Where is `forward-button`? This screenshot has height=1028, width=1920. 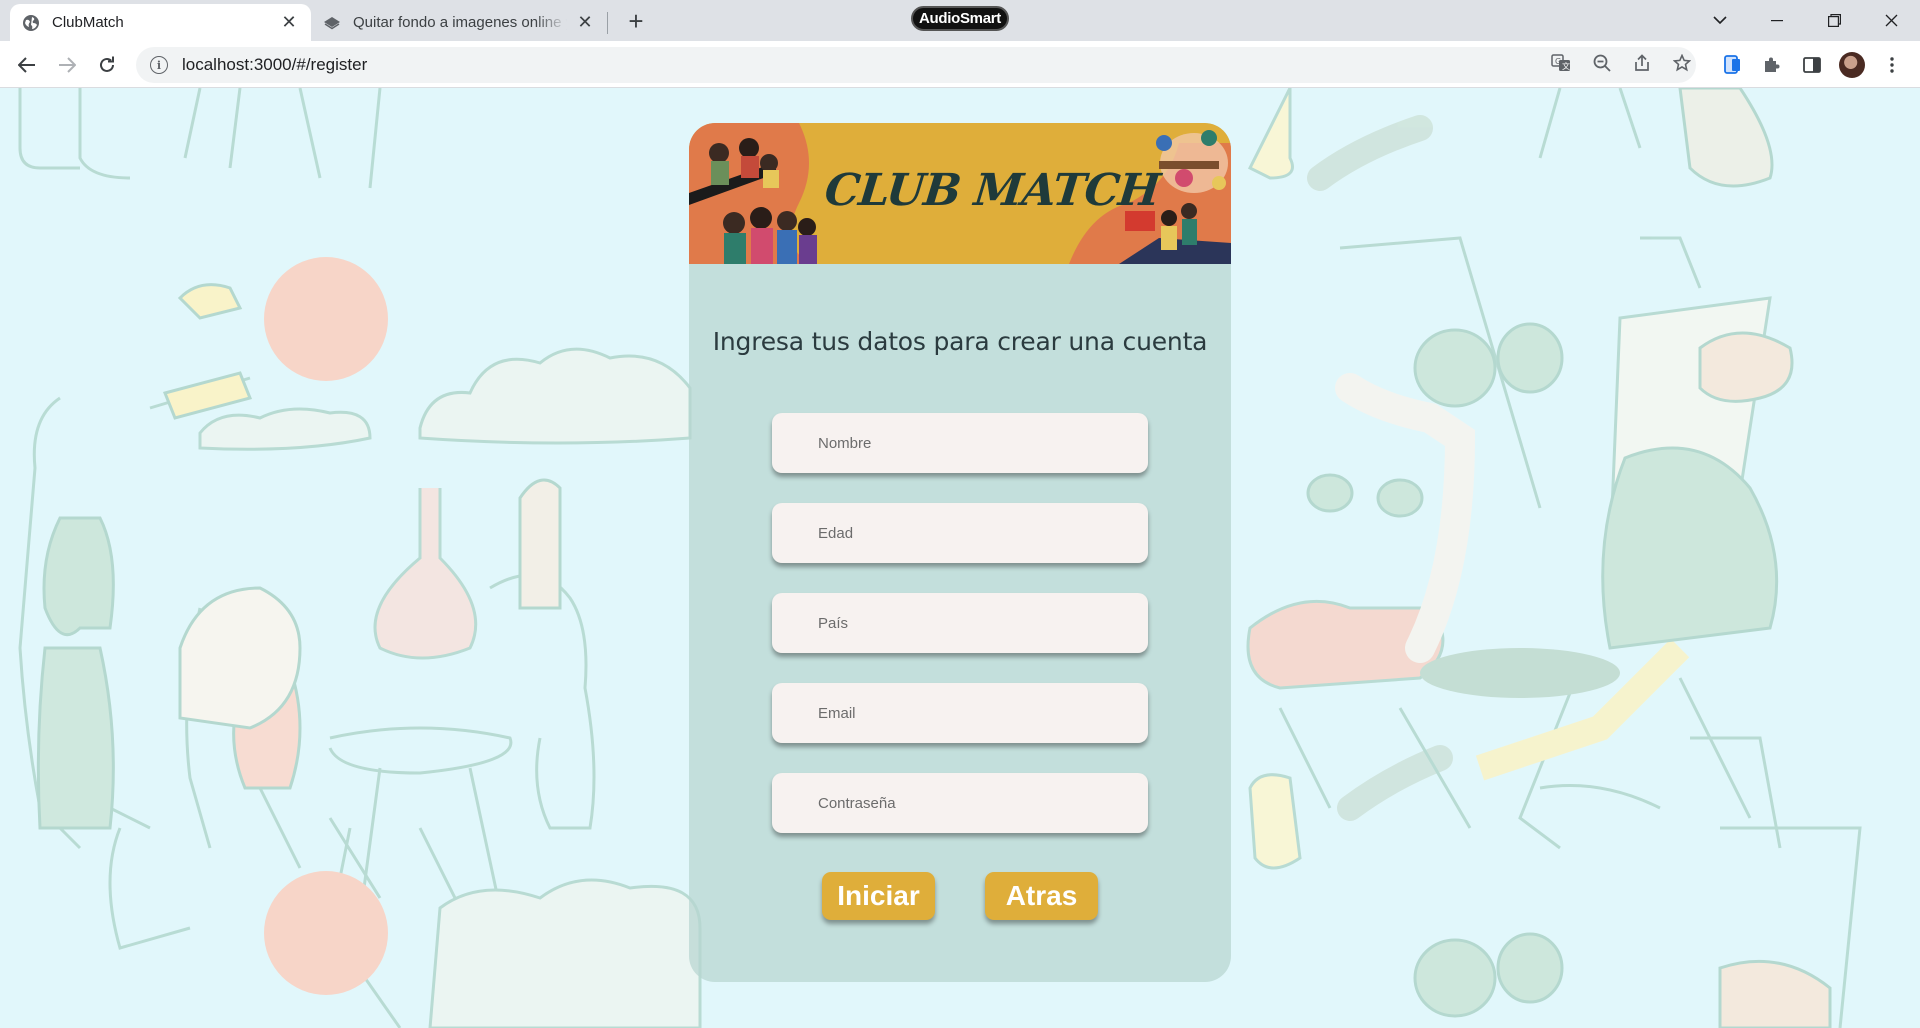 forward-button is located at coordinates (67, 65).